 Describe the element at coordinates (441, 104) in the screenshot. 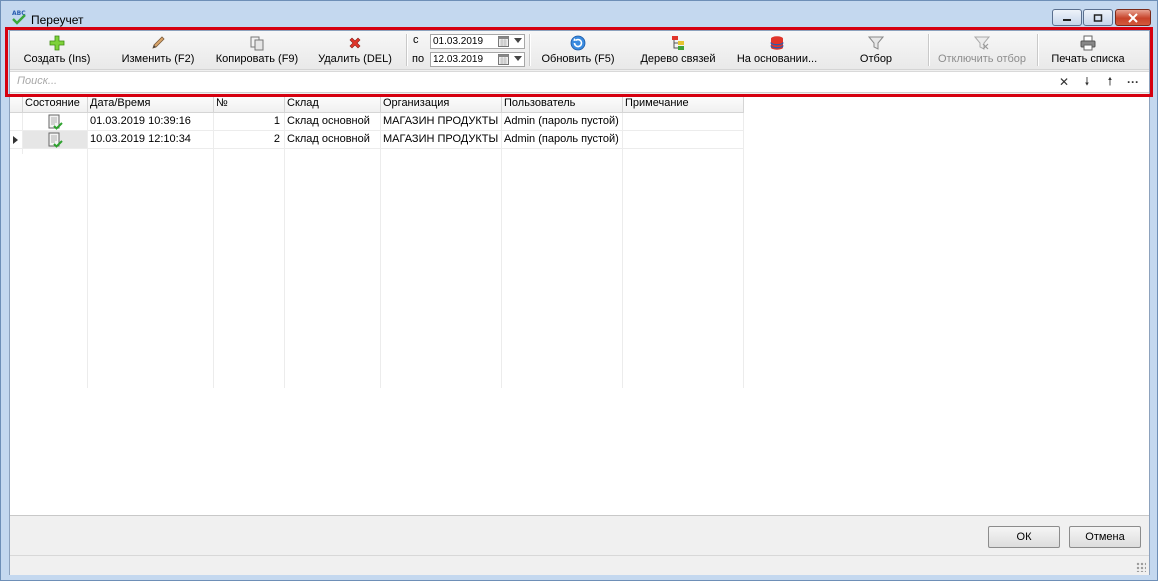

I see `column-header-organization: Организация` at that location.